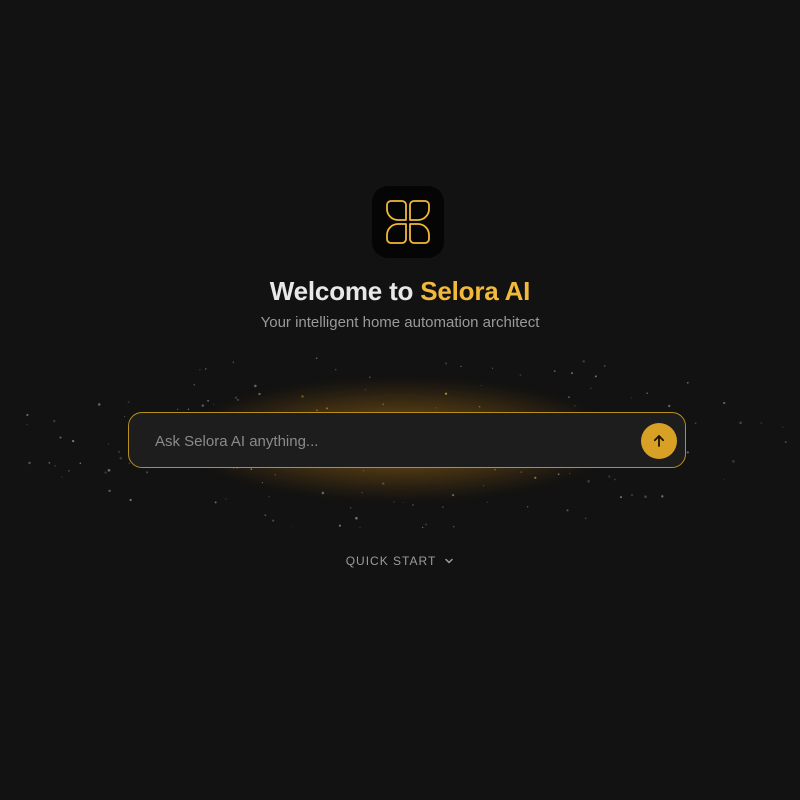  I want to click on quick-start-toggle: QUICK START, so click(400, 561).